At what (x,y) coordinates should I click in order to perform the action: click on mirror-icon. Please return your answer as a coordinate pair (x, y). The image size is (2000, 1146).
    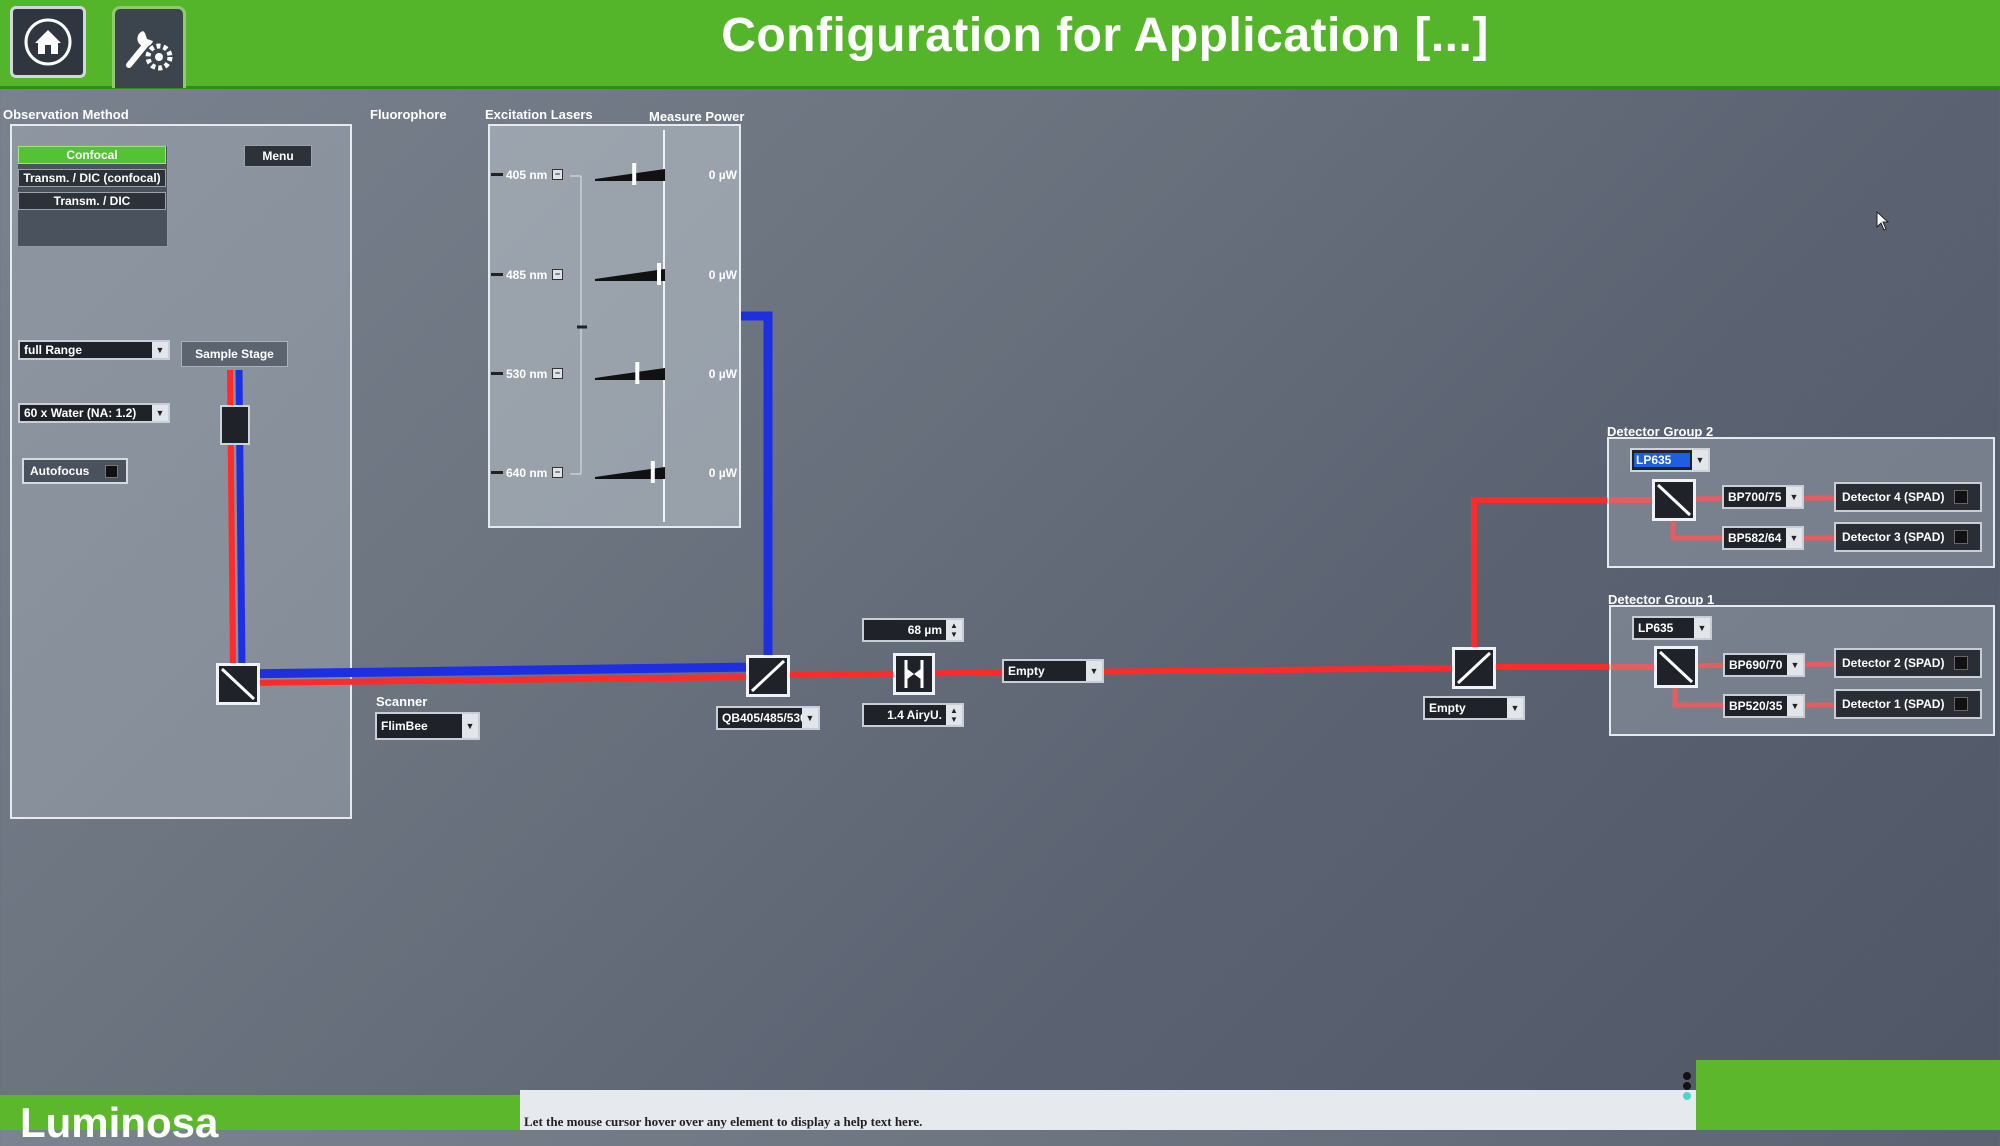
    Looking at the image, I should click on (238, 684).